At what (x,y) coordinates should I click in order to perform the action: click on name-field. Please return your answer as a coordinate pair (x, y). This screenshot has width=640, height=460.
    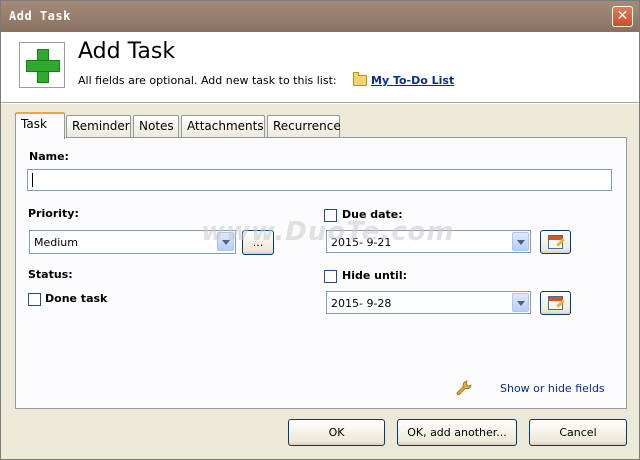
    Looking at the image, I should click on (319, 180).